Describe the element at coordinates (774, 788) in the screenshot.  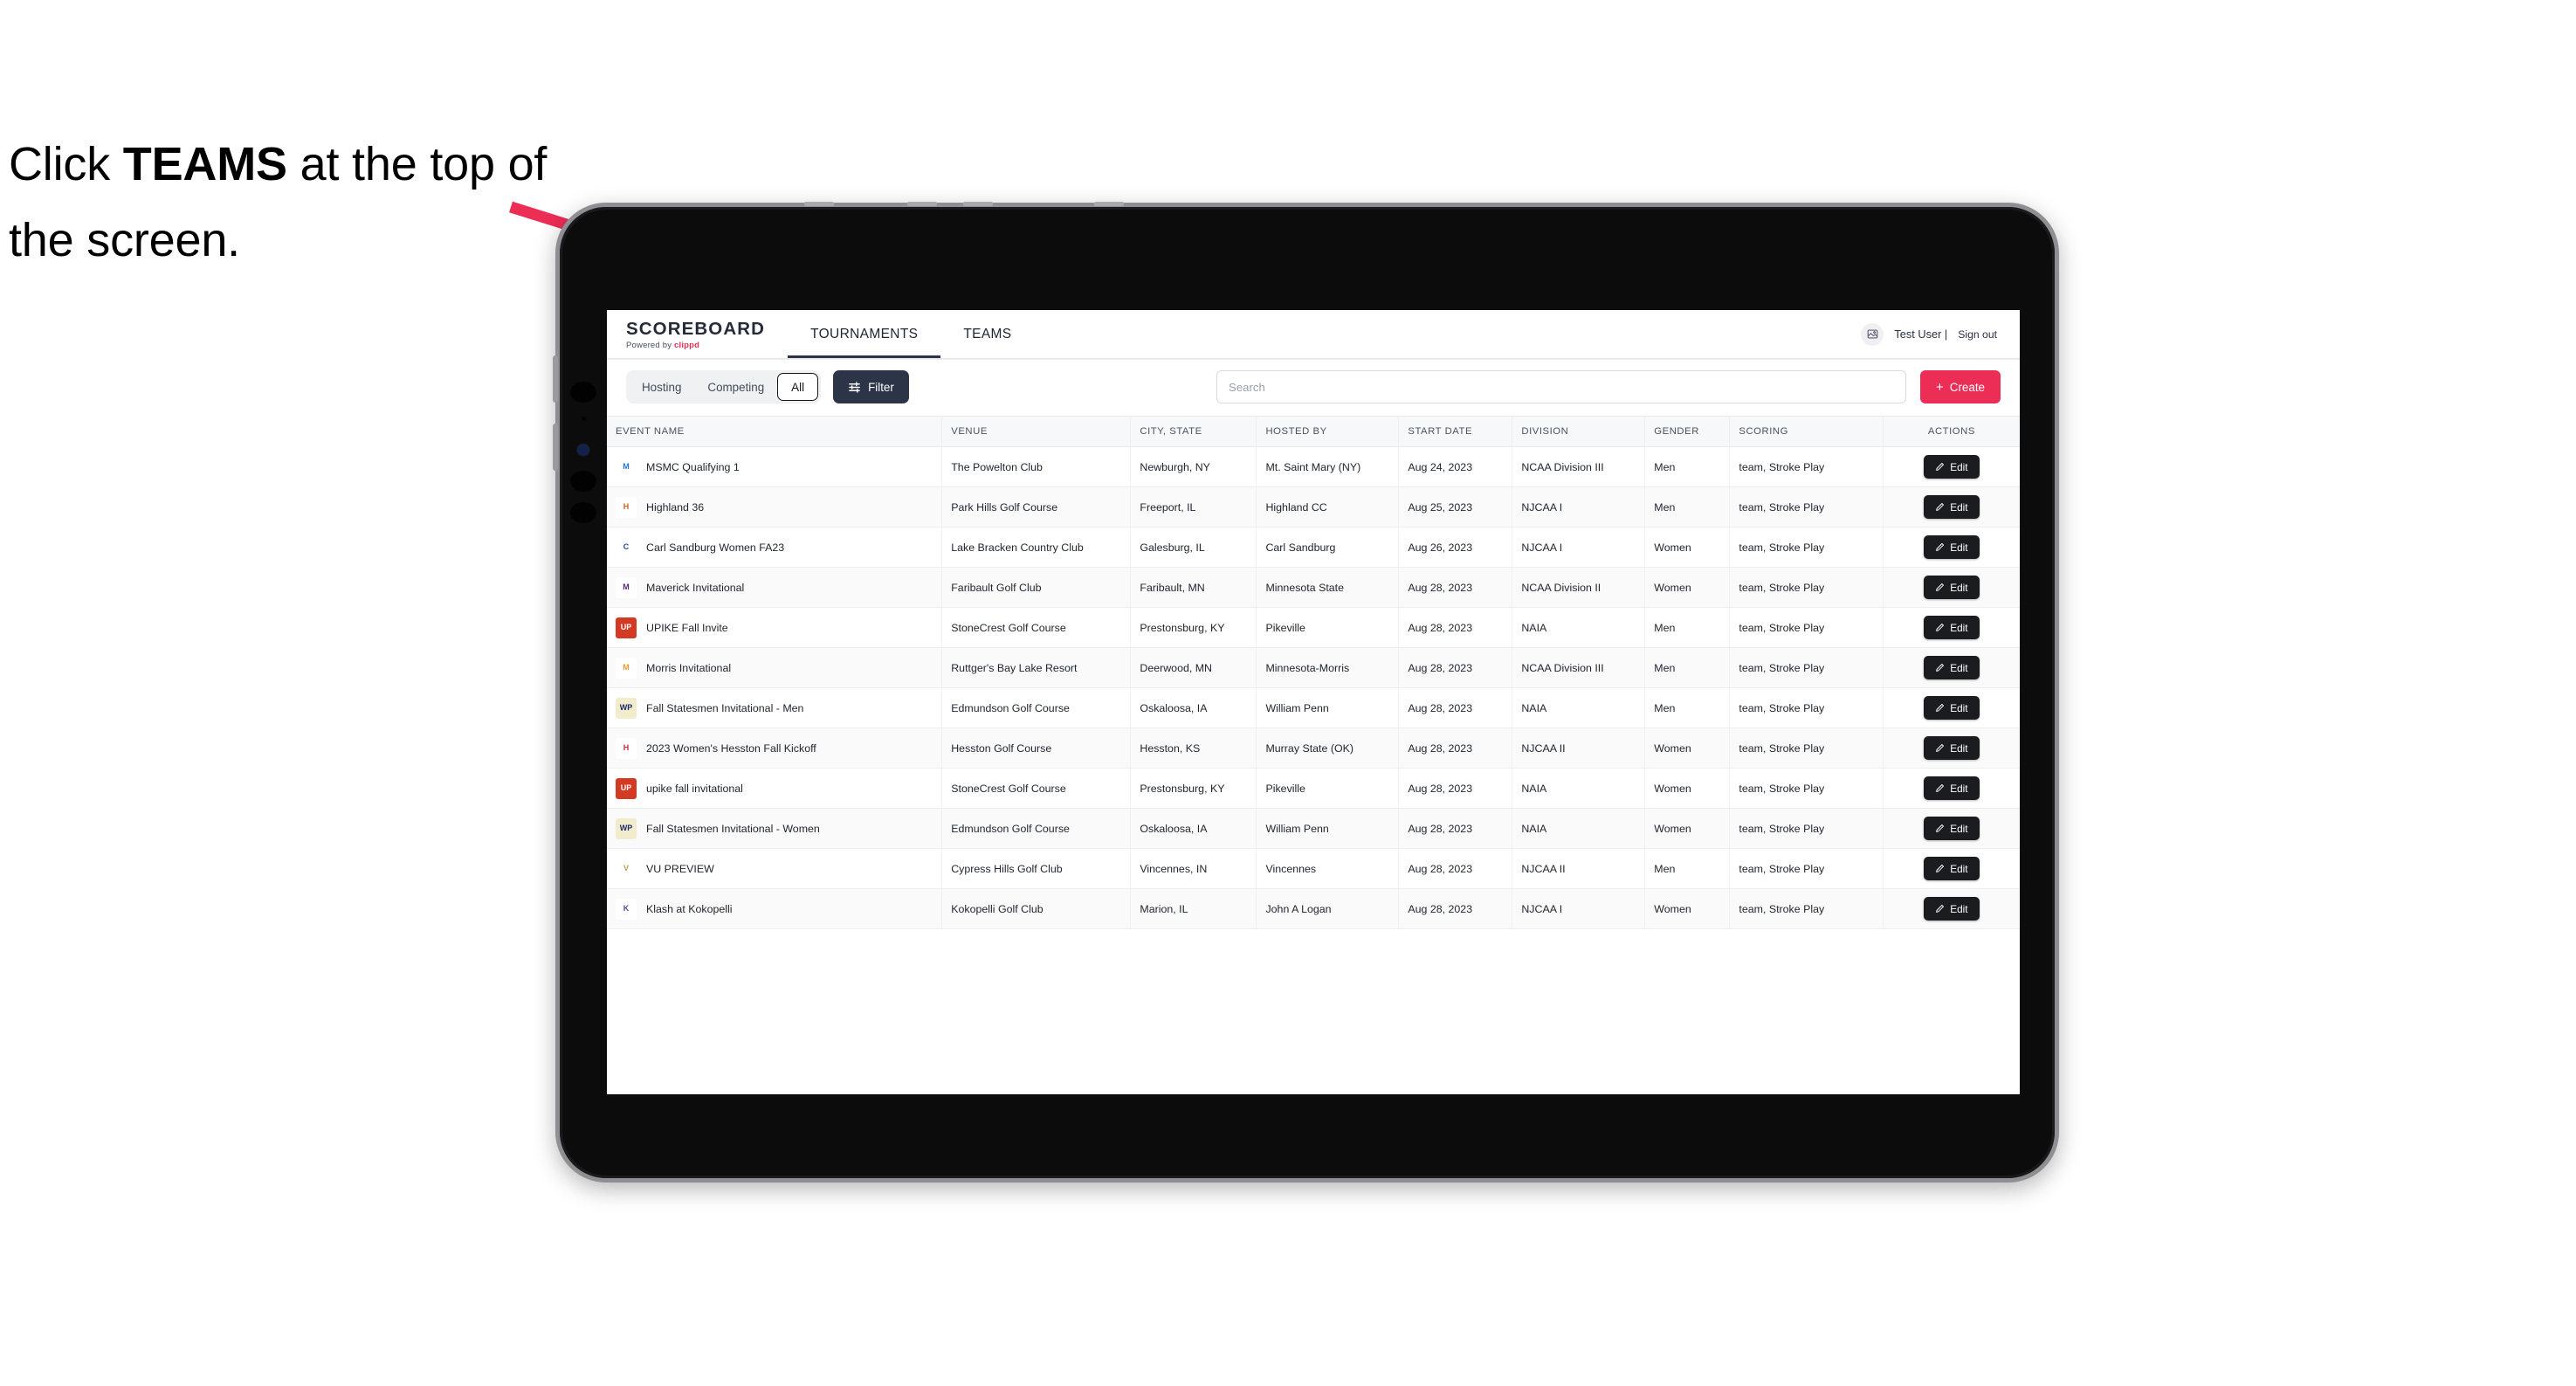
I see `event-name-cell-content: UP upike fall invitational` at that location.